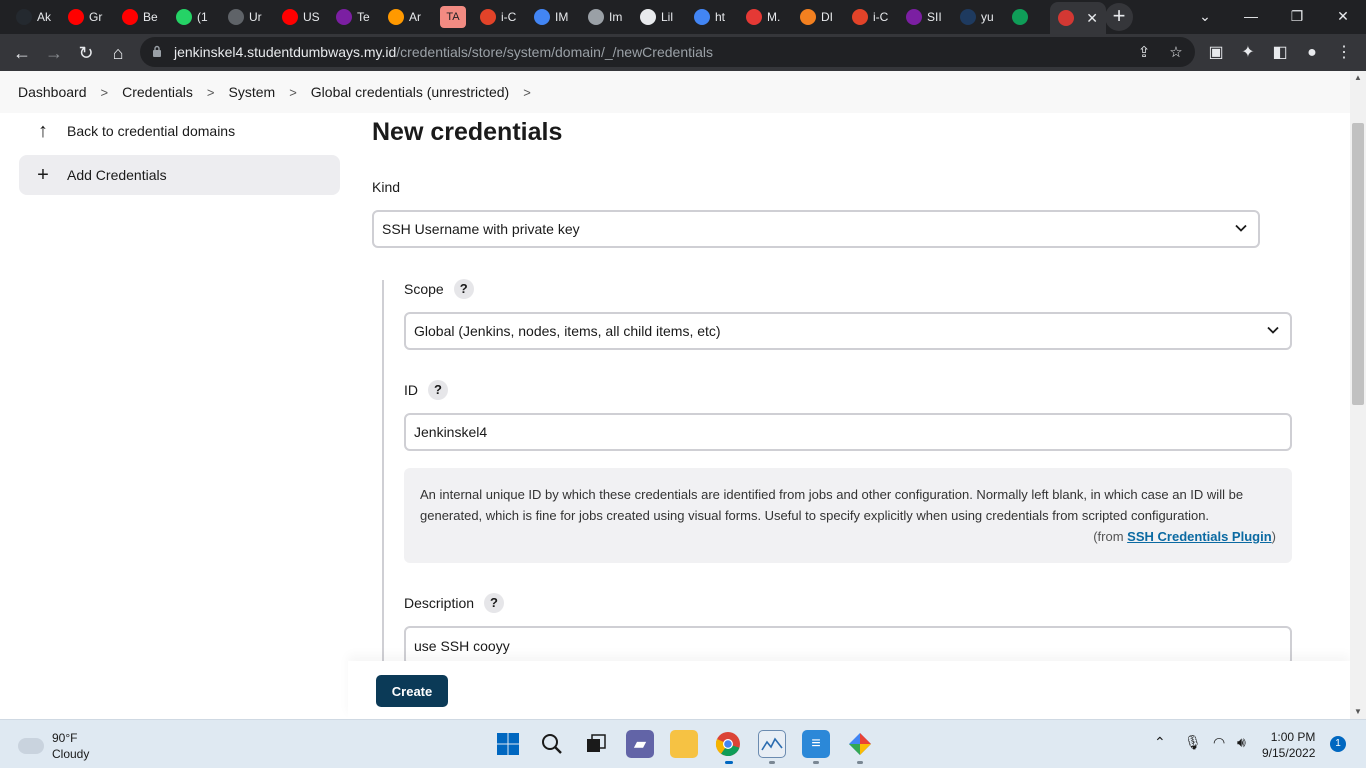  What do you see at coordinates (640, 744) in the screenshot?
I see `chat-icon: ▰` at bounding box center [640, 744].